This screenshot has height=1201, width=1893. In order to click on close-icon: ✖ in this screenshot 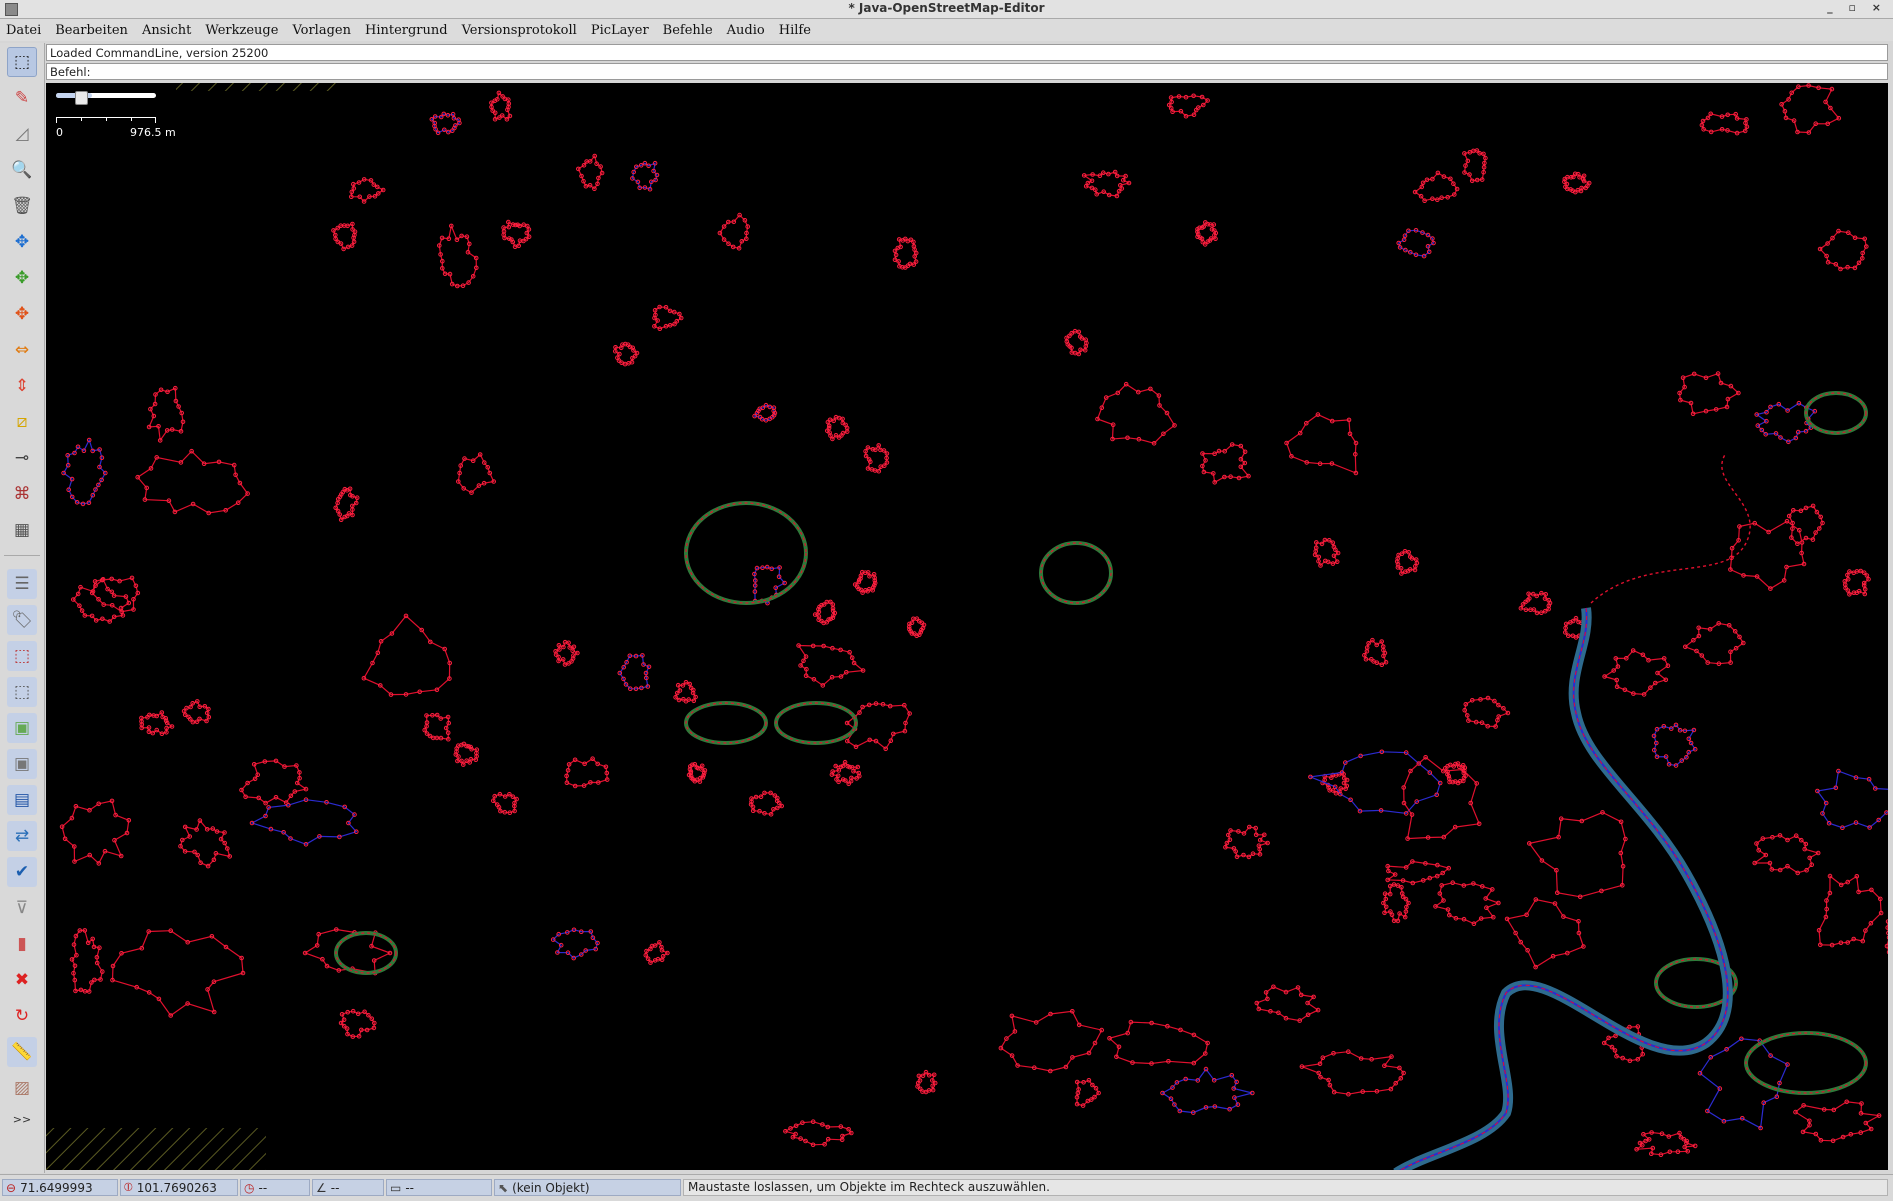, I will do `click(22, 980)`.